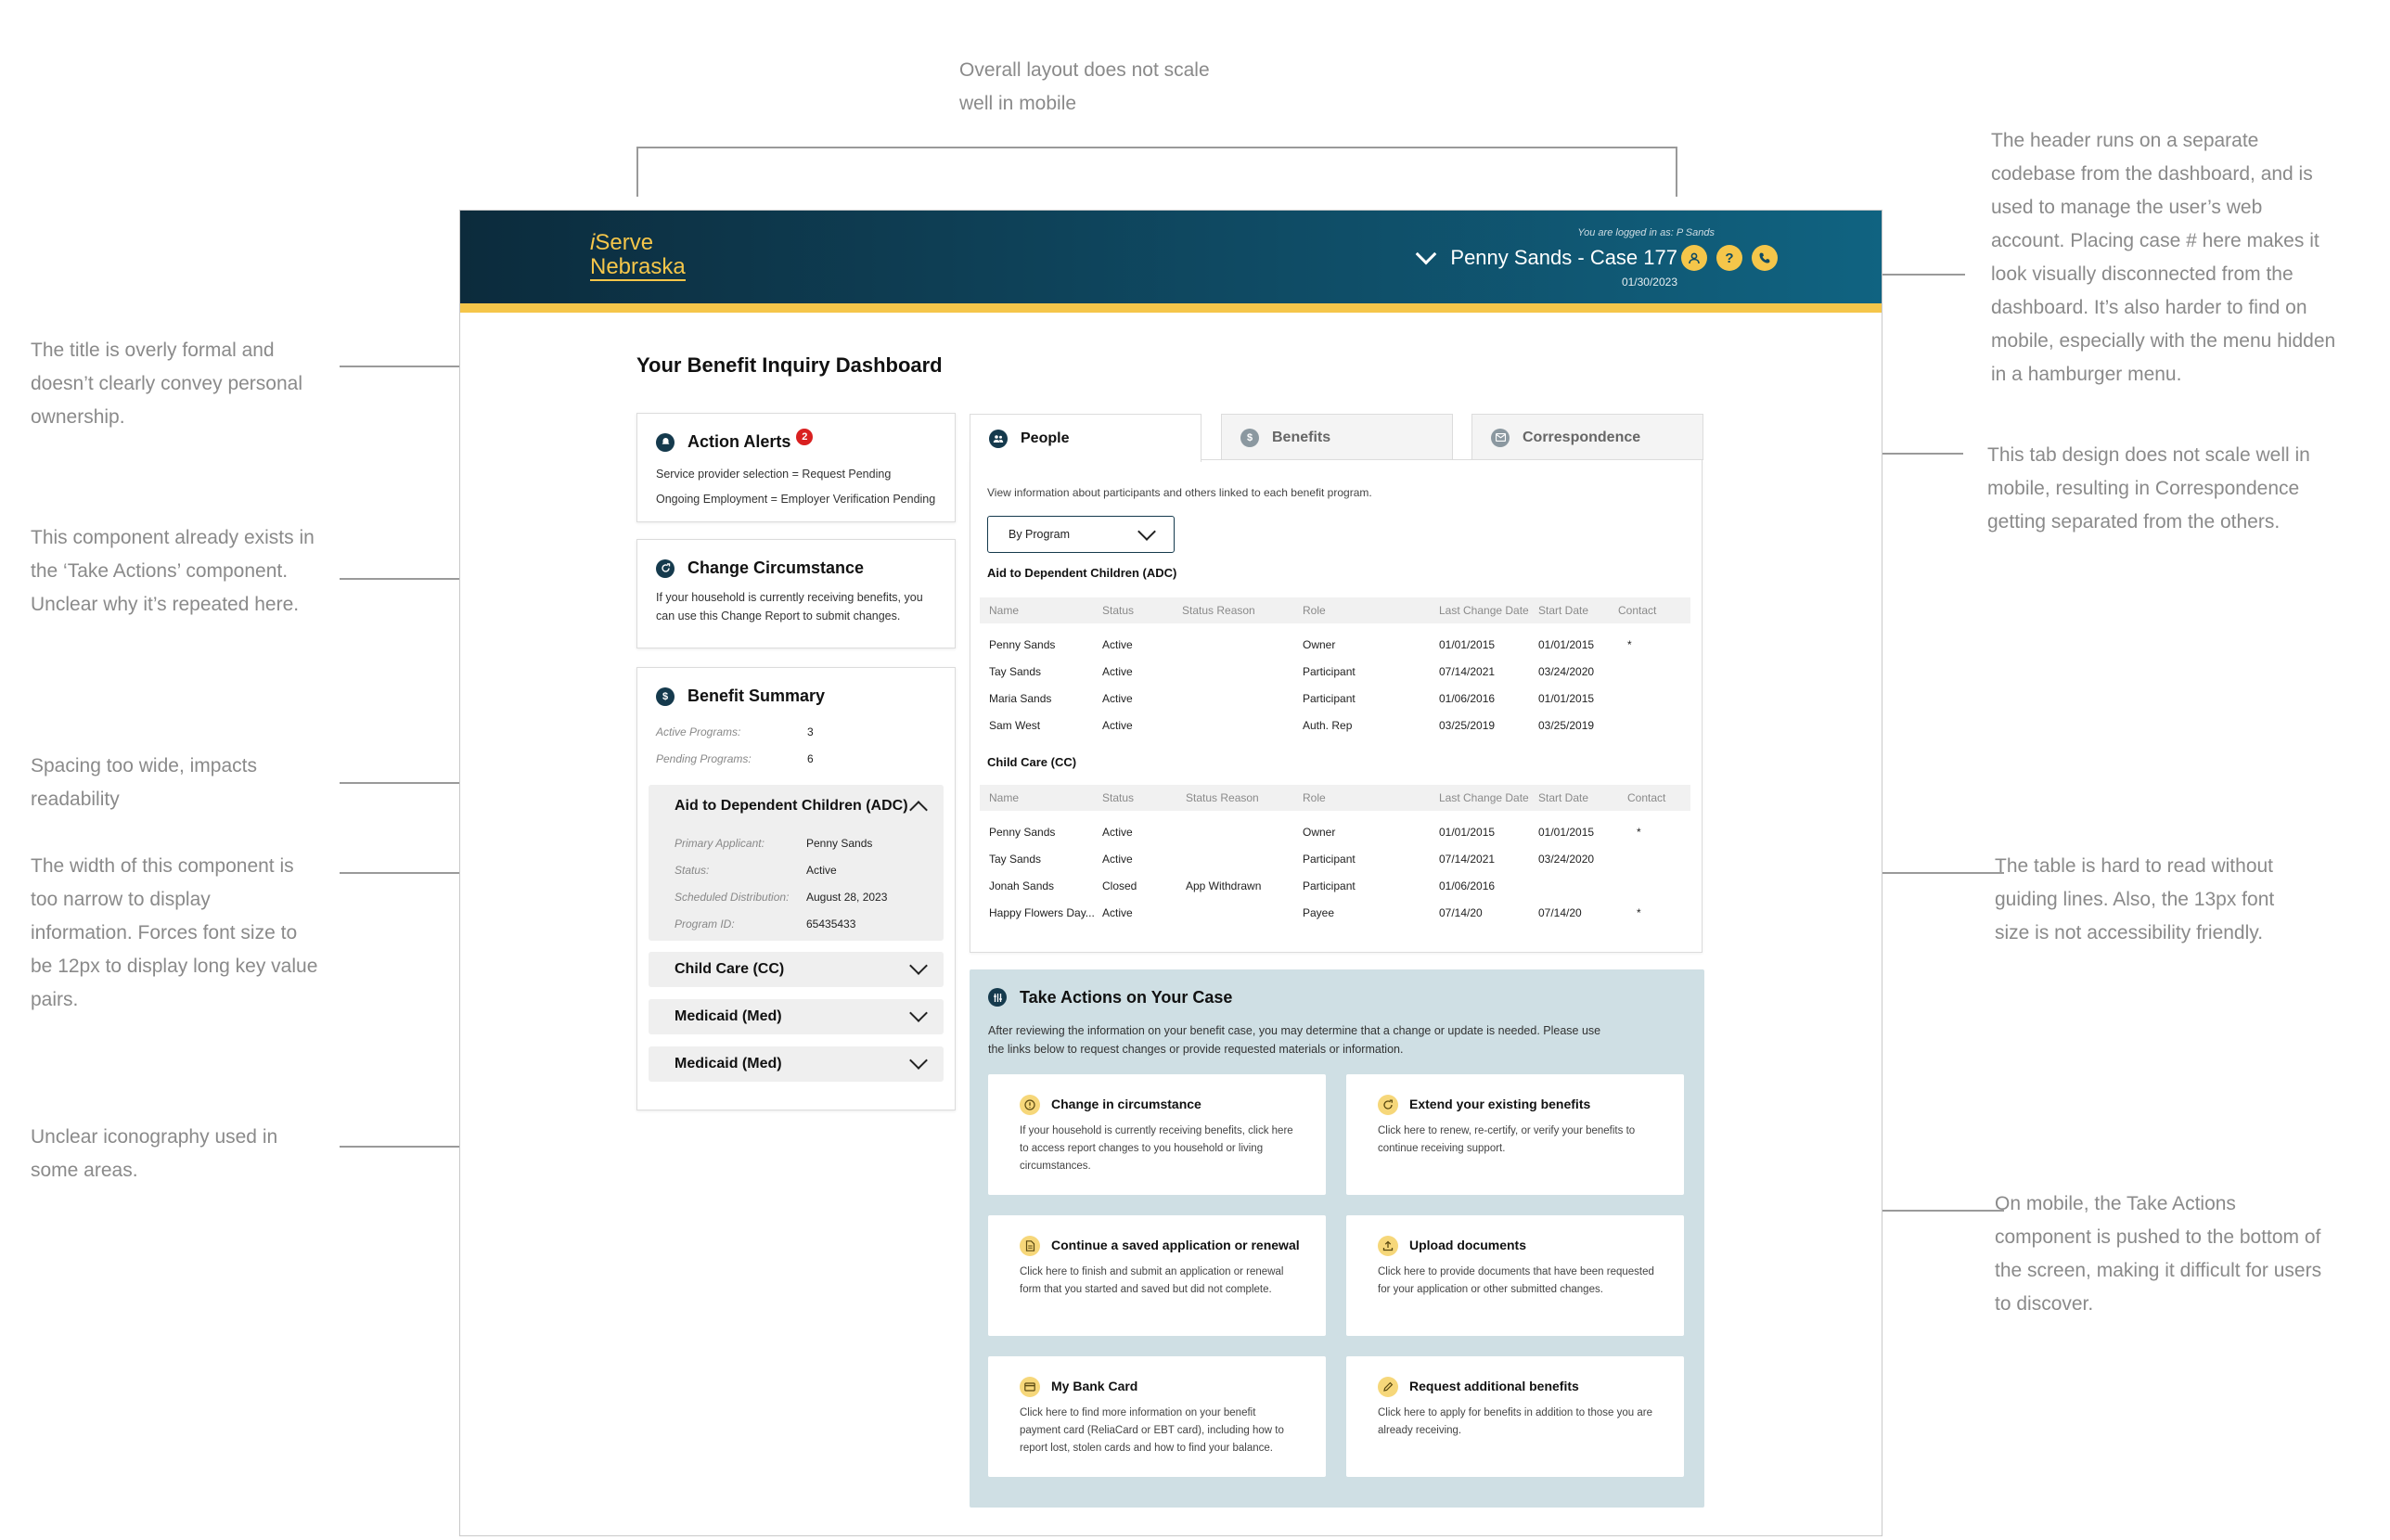 This screenshot has height=1540, width=2390. Describe the element at coordinates (797, 1064) in the screenshot. I see `accordion-med-2: Medicaid (Med)` at that location.